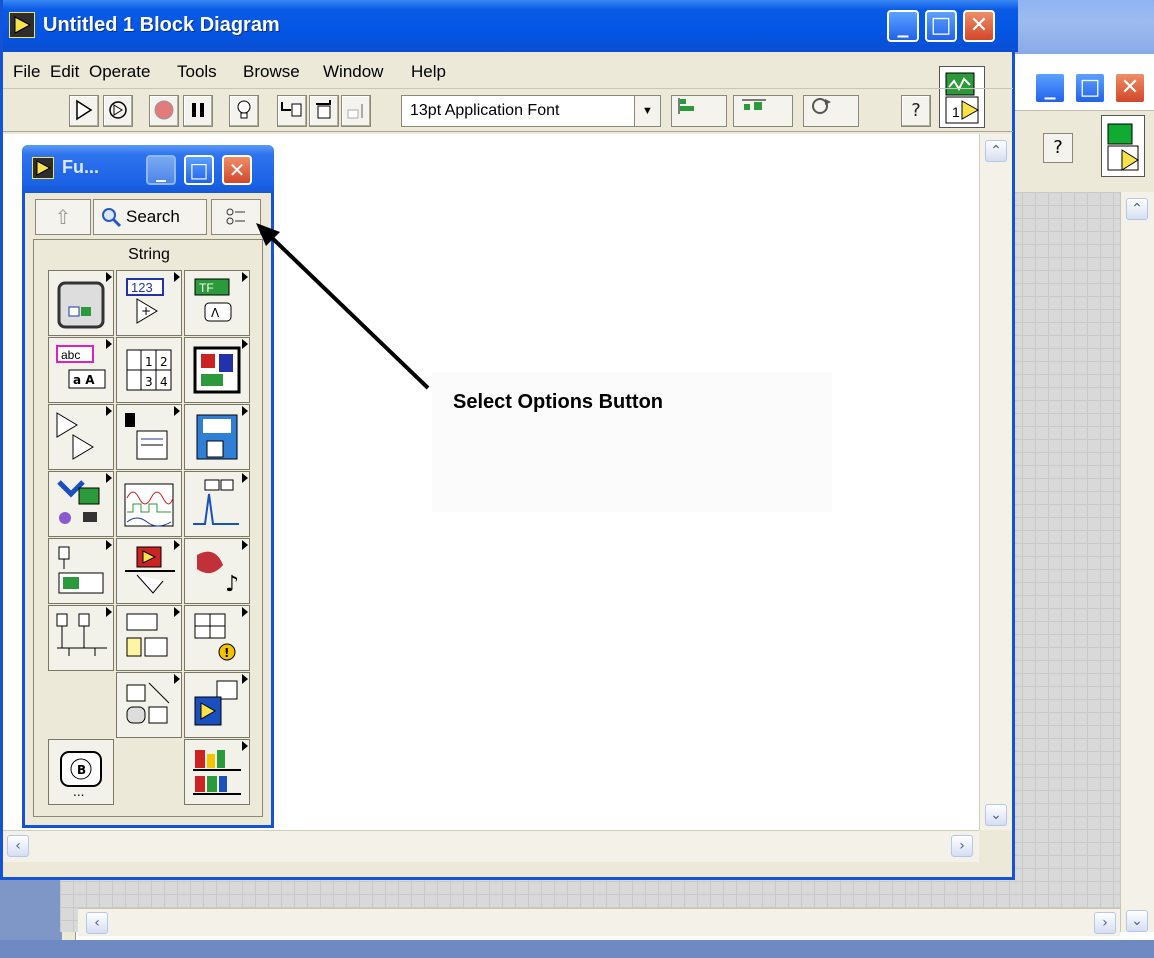  I want to click on palette-close-button: ✕, so click(237, 170).